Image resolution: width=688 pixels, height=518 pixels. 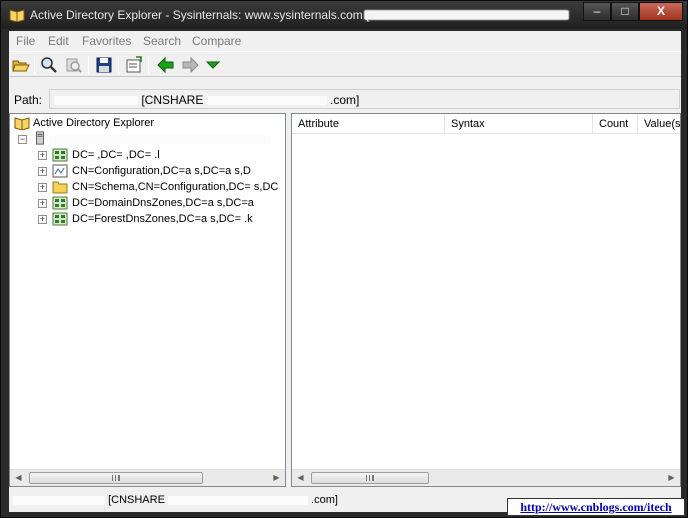 What do you see at coordinates (466, 15) in the screenshot?
I see `title-redacted-region` at bounding box center [466, 15].